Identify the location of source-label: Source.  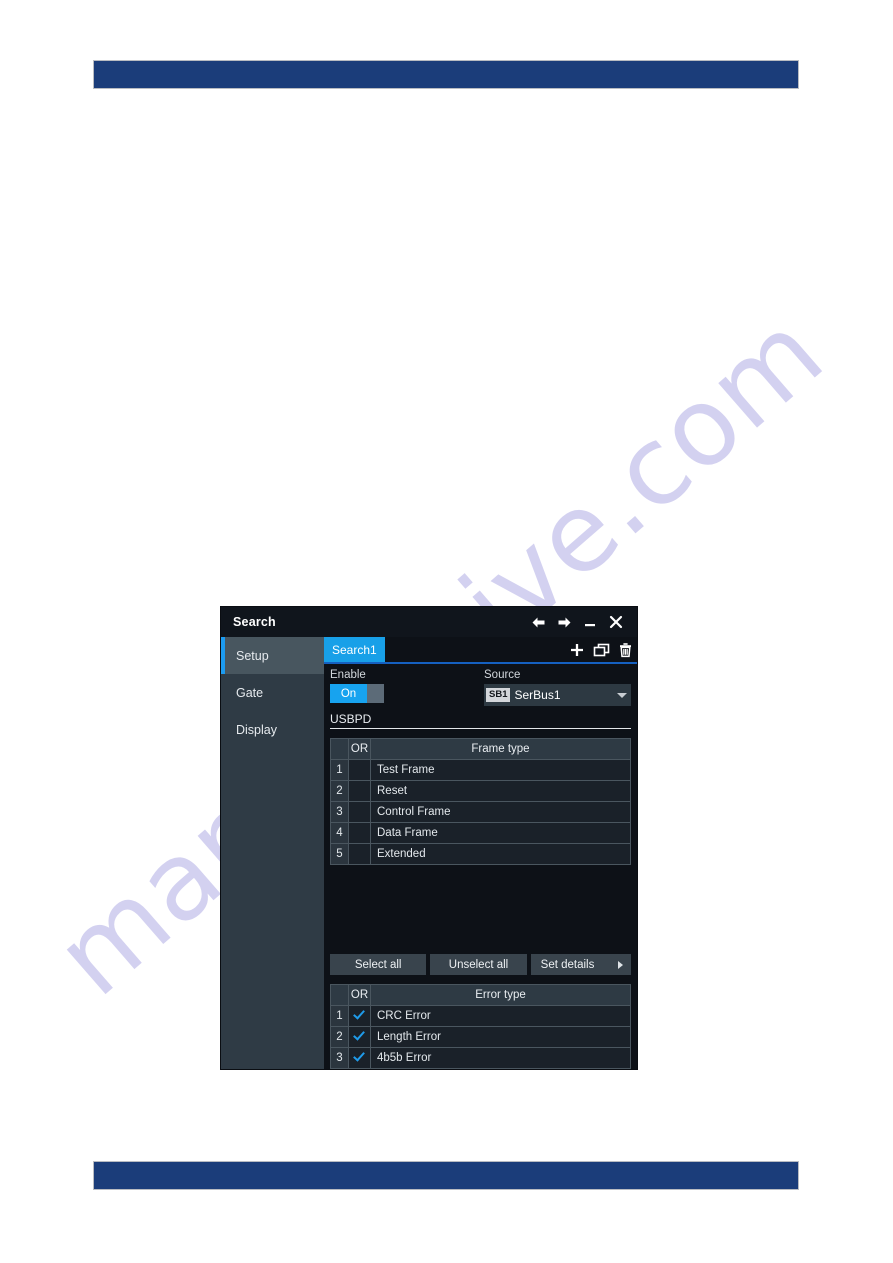
(502, 675).